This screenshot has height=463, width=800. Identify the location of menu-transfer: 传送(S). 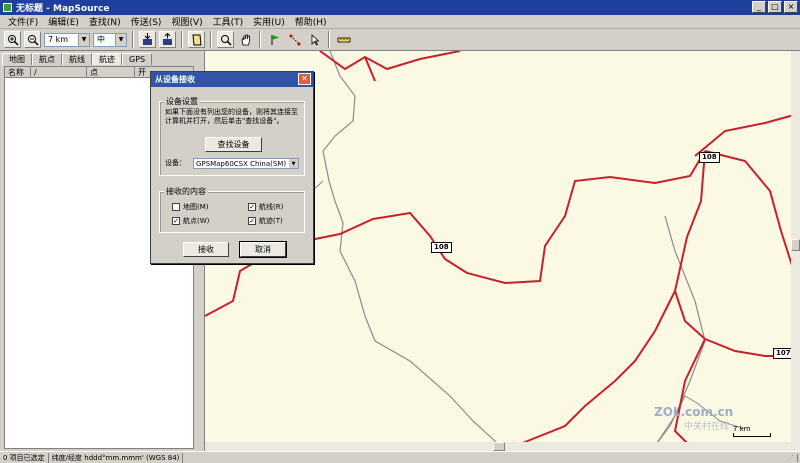
(146, 21).